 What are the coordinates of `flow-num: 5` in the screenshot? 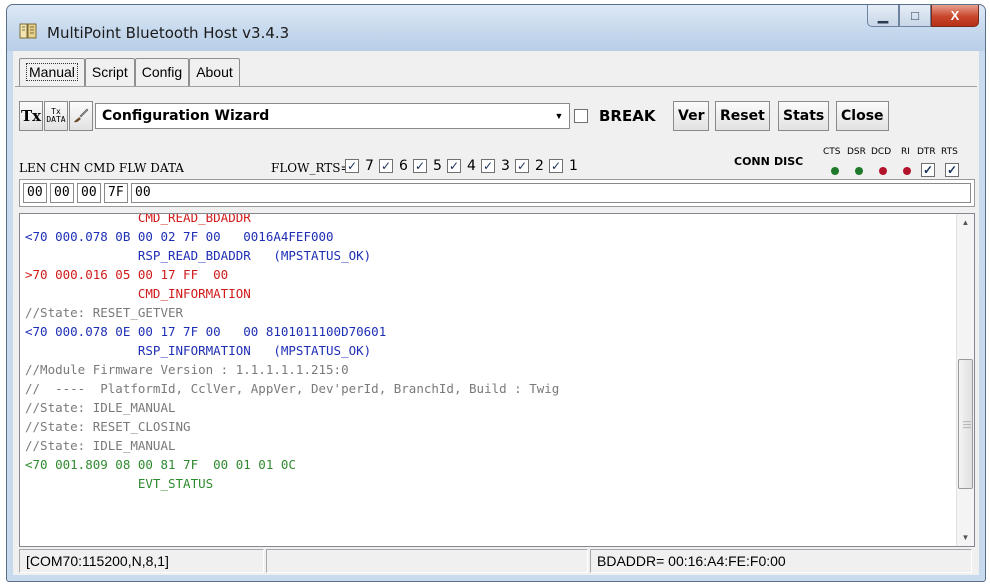 It's located at (437, 166).